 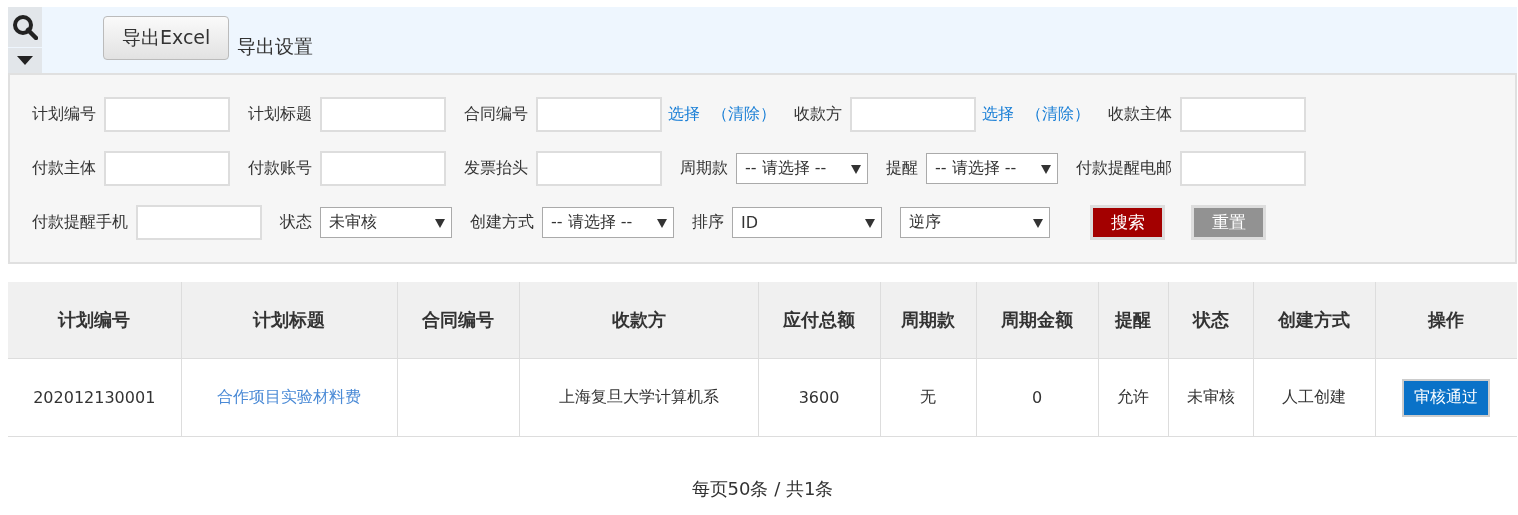 What do you see at coordinates (166, 38) in the screenshot?
I see `export-excel-button: 导出Excel` at bounding box center [166, 38].